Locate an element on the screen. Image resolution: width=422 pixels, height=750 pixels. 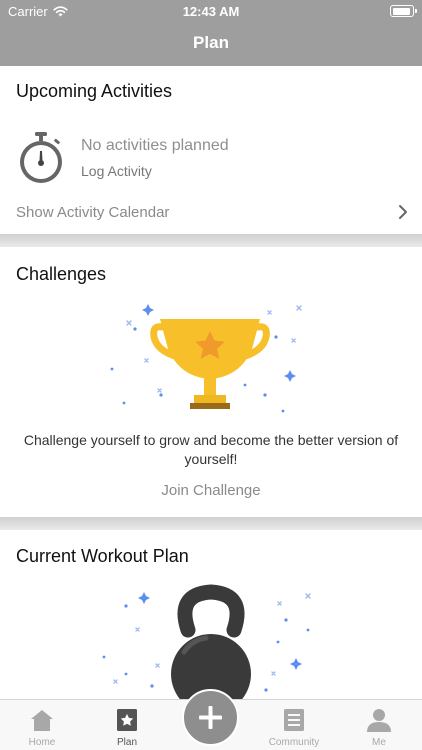
page-title: Plan is located at coordinates (211, 42).